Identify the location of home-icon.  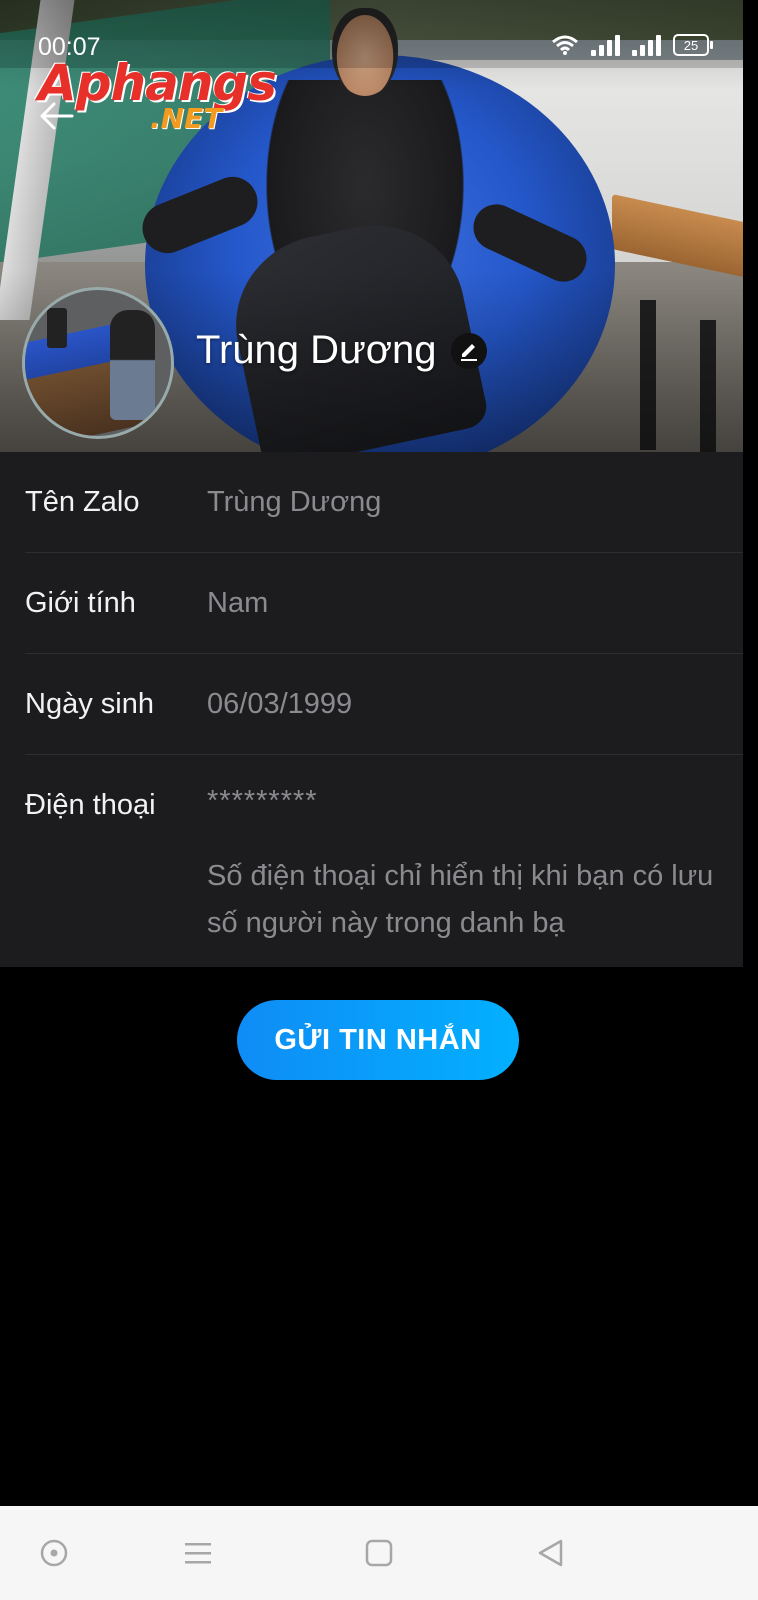
(379, 1553).